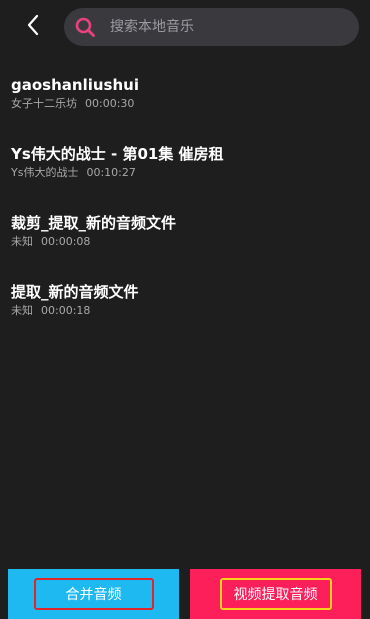 This screenshot has width=370, height=619. Describe the element at coordinates (190, 104) in the screenshot. I see `song-meta: 女子十二乐坊 00:00:30` at that location.